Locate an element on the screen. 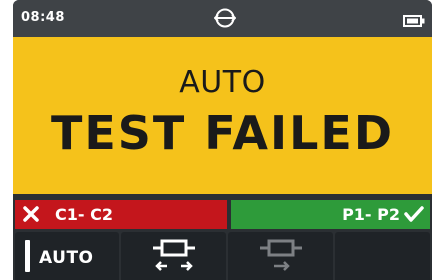  pass-pair-label: P1- P2 is located at coordinates (371, 214).